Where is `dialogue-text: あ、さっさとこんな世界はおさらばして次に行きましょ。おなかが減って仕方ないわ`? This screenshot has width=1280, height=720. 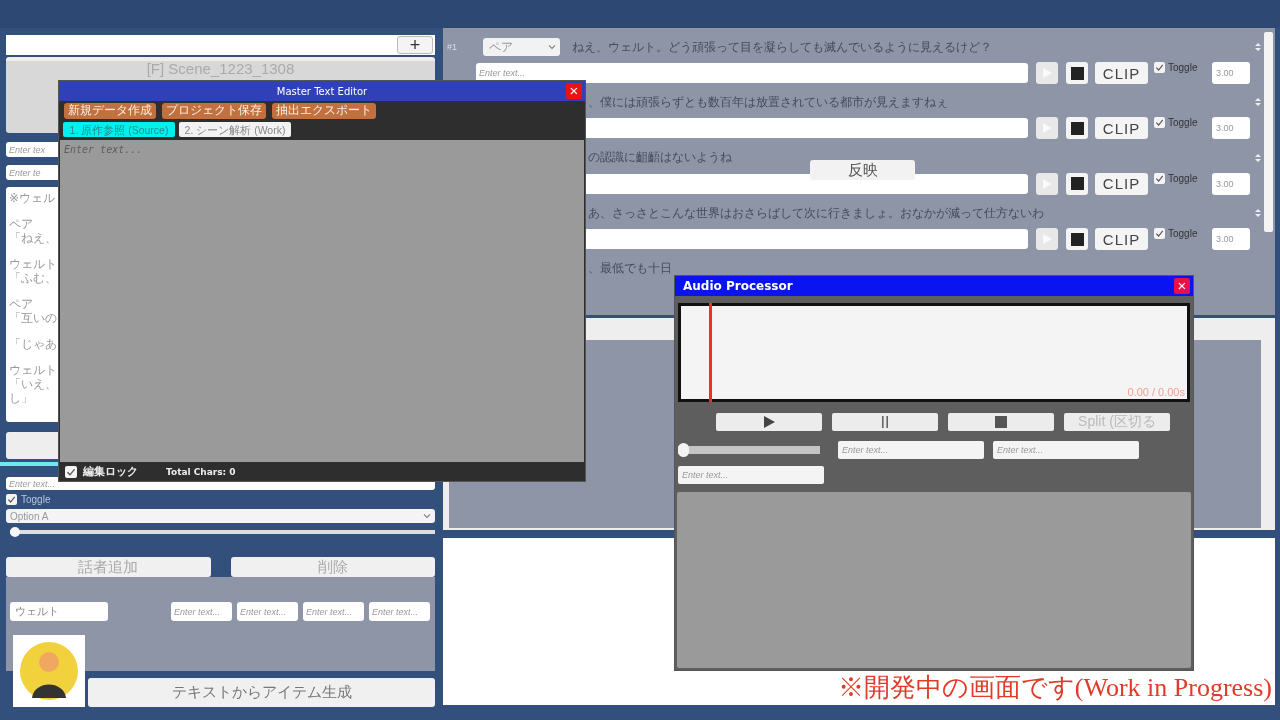 dialogue-text: あ、さっさとこんな世界はおさらばして次に行きましょ。おなかが減って仕方ないわ is located at coordinates (816, 213).